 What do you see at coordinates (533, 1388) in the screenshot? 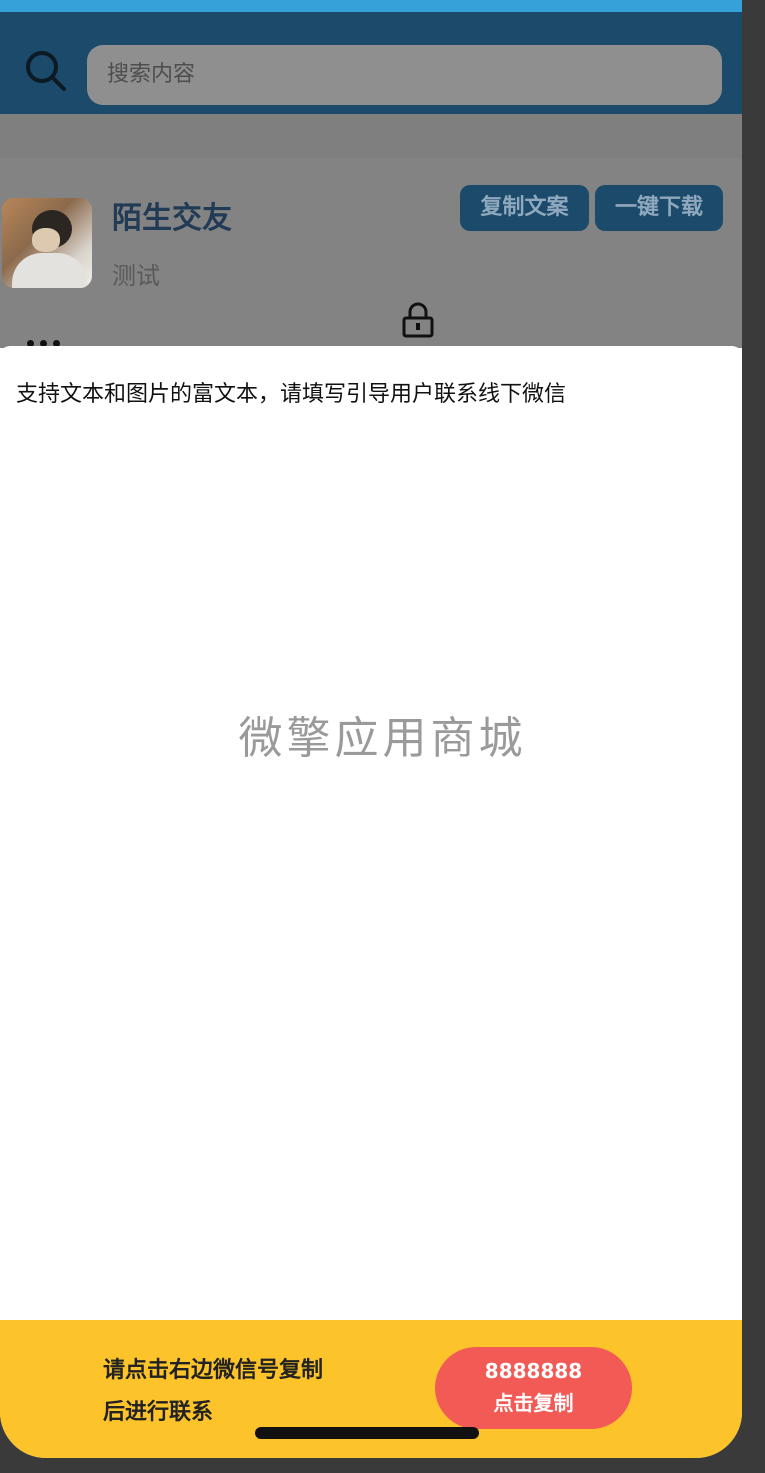
I see `copy-wechat-button: 8888888 点击复制` at bounding box center [533, 1388].